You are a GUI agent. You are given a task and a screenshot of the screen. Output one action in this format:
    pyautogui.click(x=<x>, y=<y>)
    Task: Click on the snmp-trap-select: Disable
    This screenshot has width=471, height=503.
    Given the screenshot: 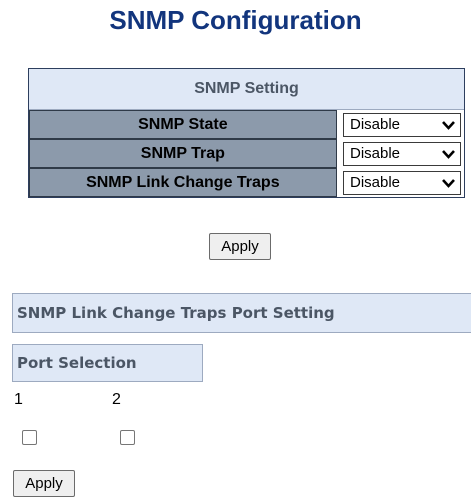 What is the action you would take?
    pyautogui.click(x=402, y=153)
    